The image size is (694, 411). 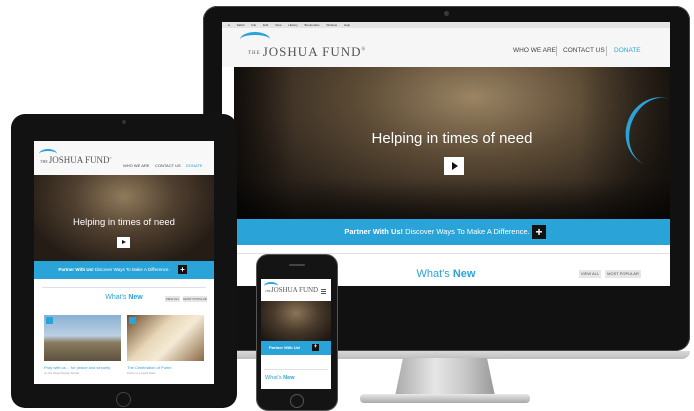 I want to click on speaker-icon, so click(x=297, y=265).